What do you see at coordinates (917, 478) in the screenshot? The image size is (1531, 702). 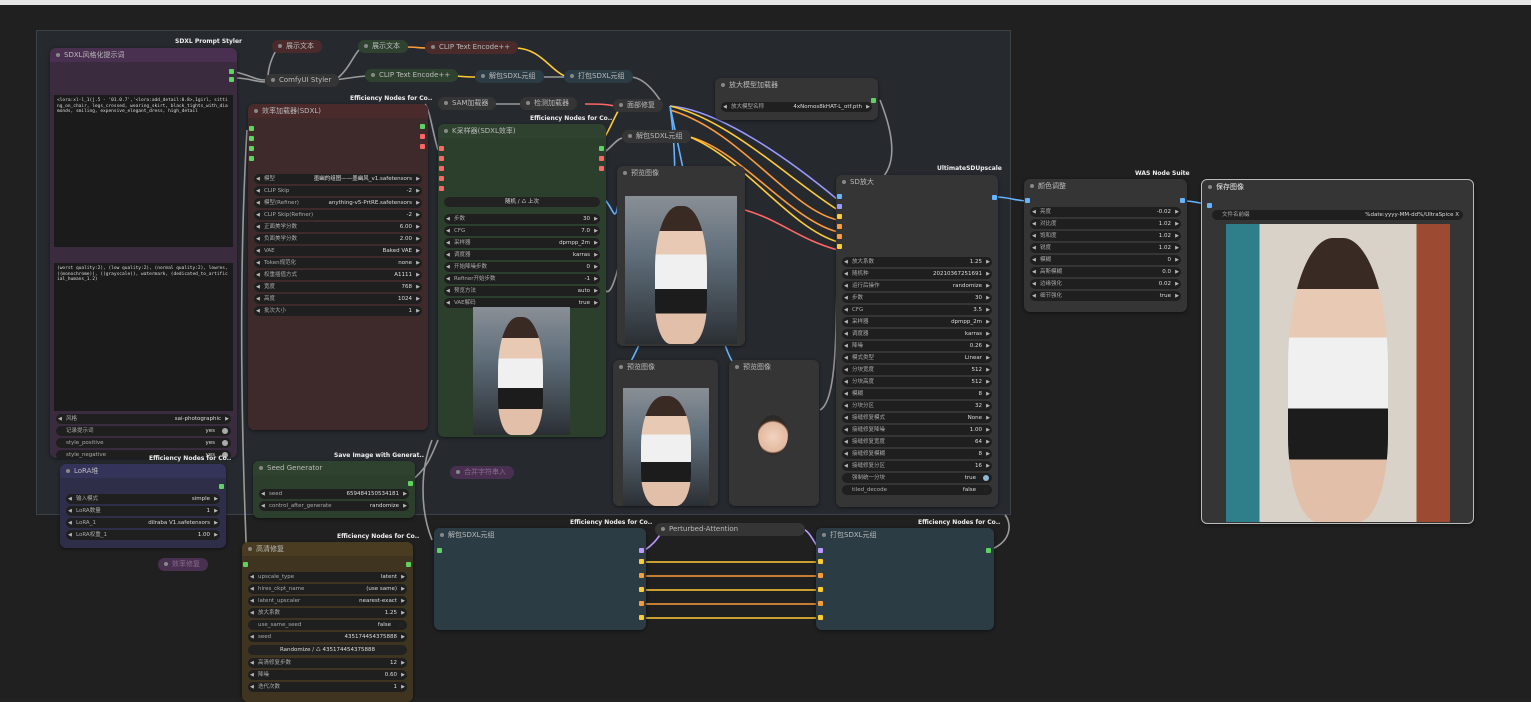 I see `force-uniform-toggle: 强制统一分块 true` at bounding box center [917, 478].